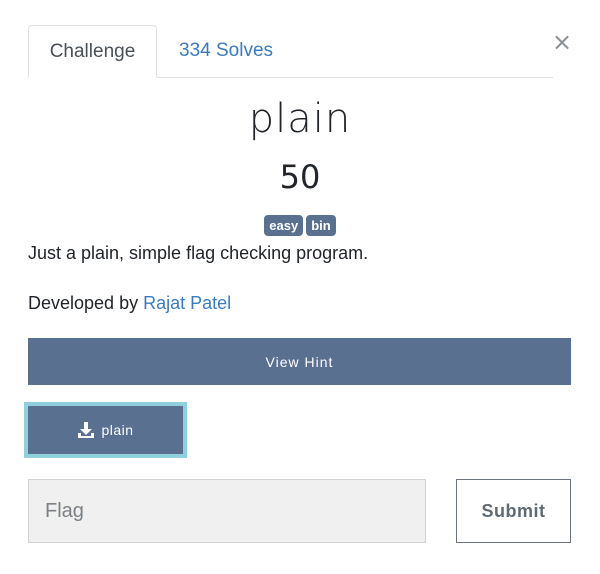 This screenshot has width=600, height=574. I want to click on developer-line: Developed by Rajat Patel, so click(129, 303).